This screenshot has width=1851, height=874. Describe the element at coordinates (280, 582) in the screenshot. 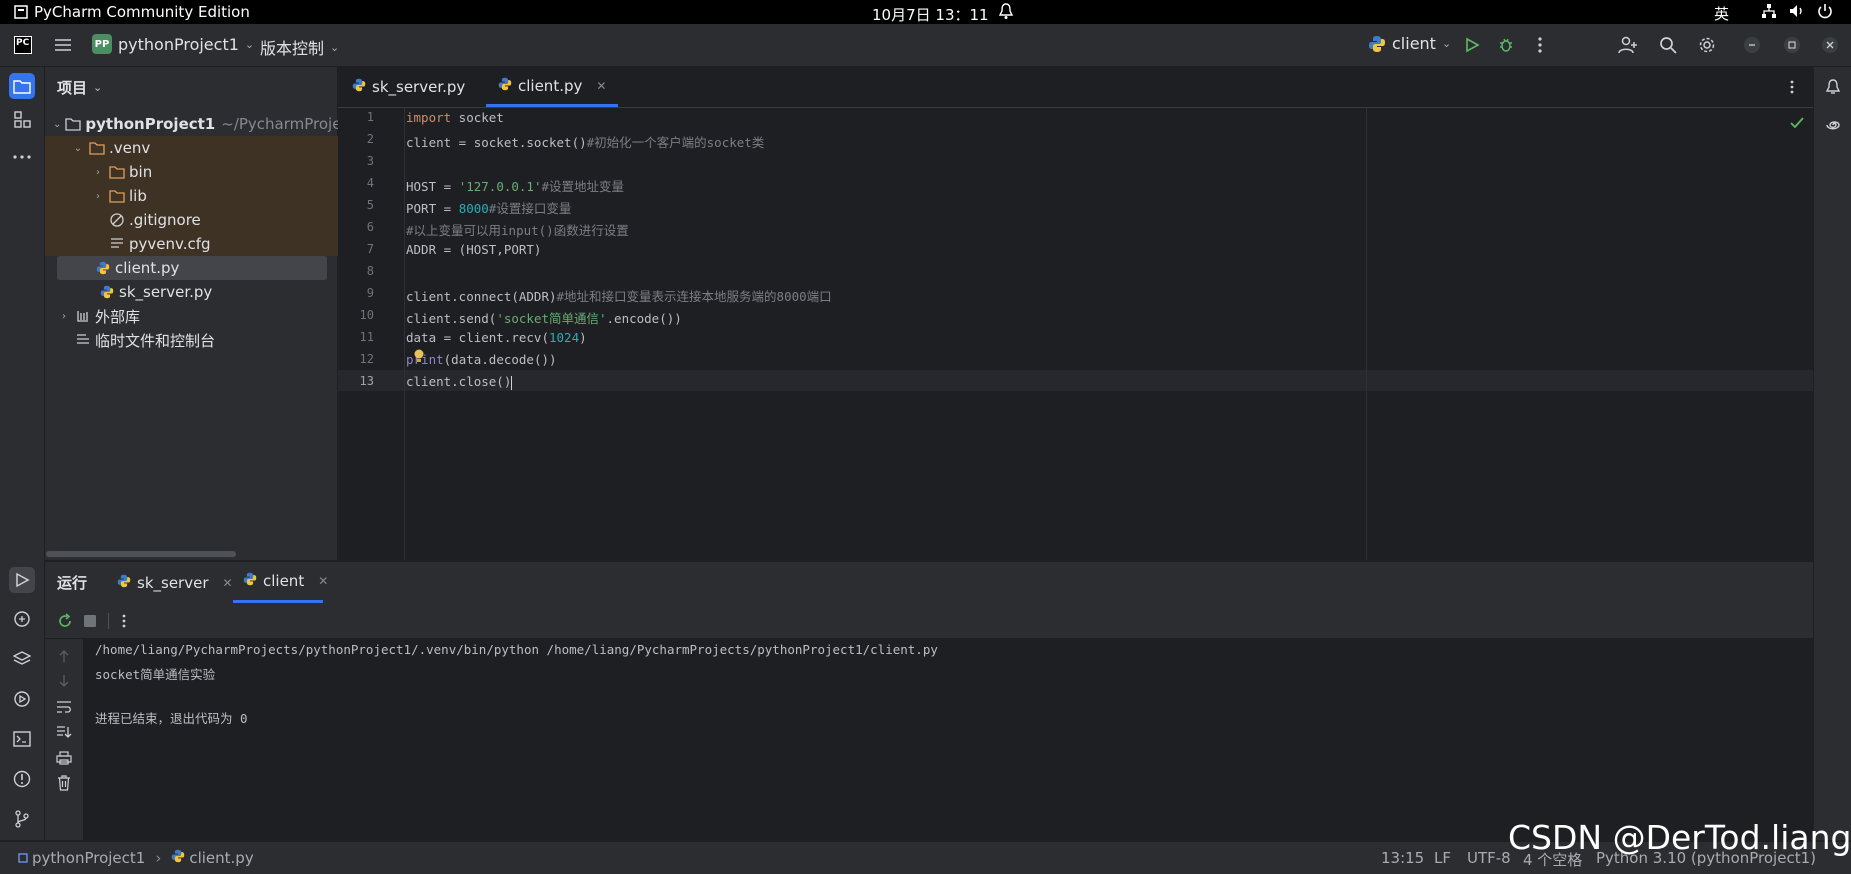

I see `run-tab-client: client ✕` at that location.